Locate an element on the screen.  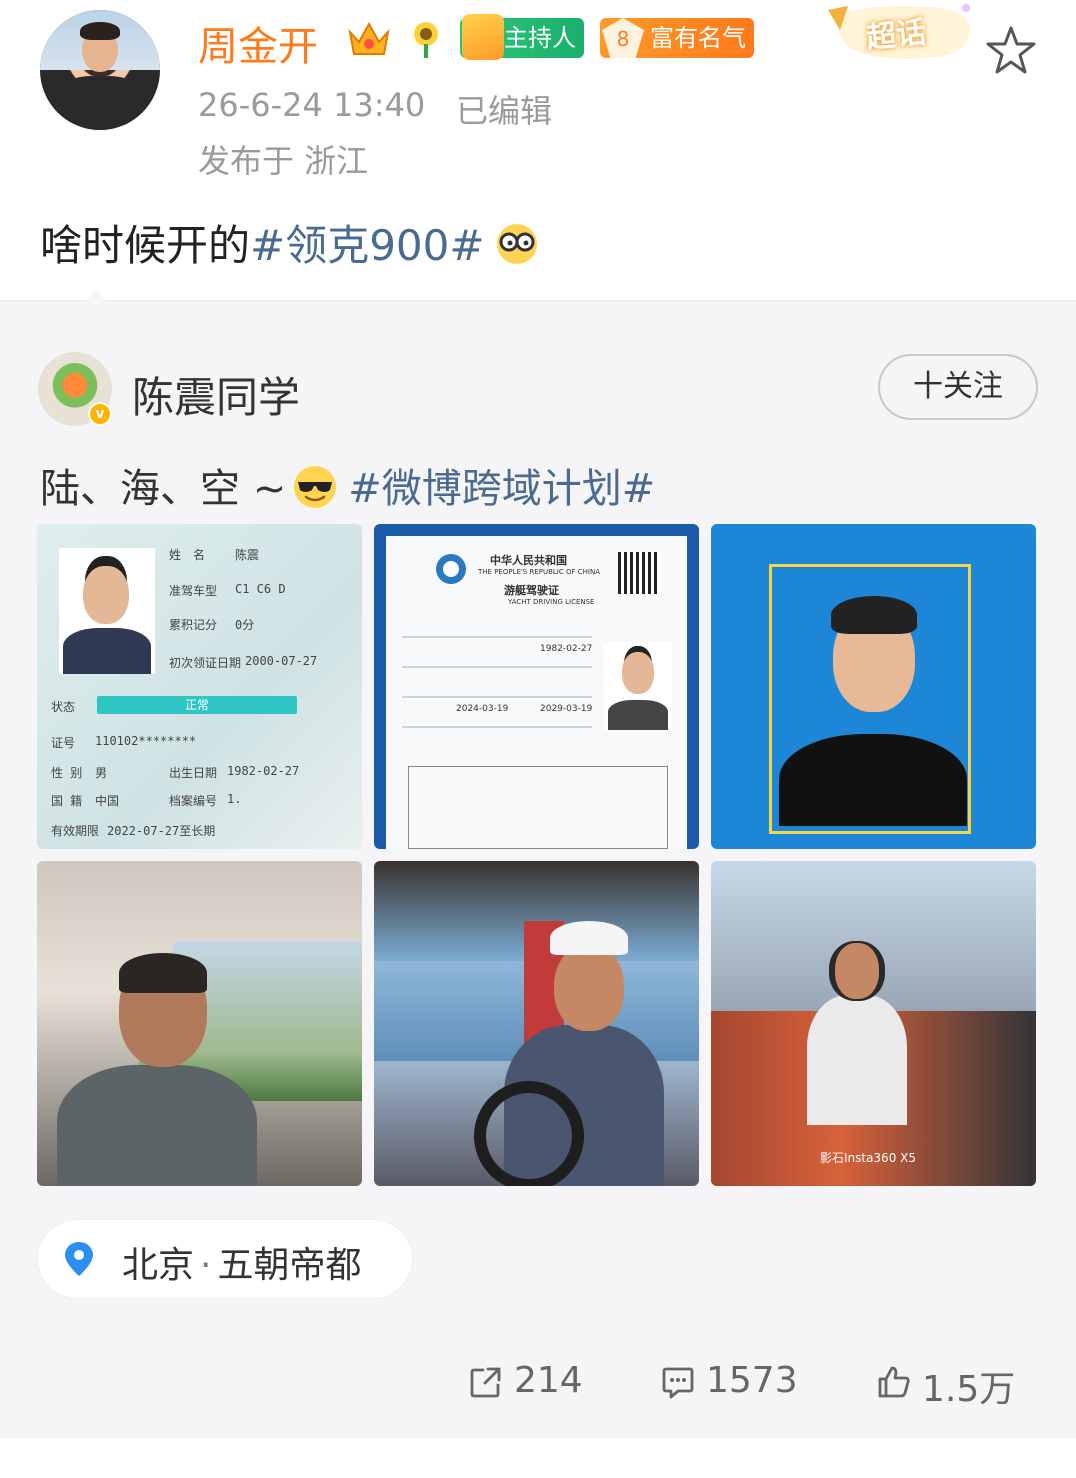
repost-count: 214 is located at coordinates (548, 1380).